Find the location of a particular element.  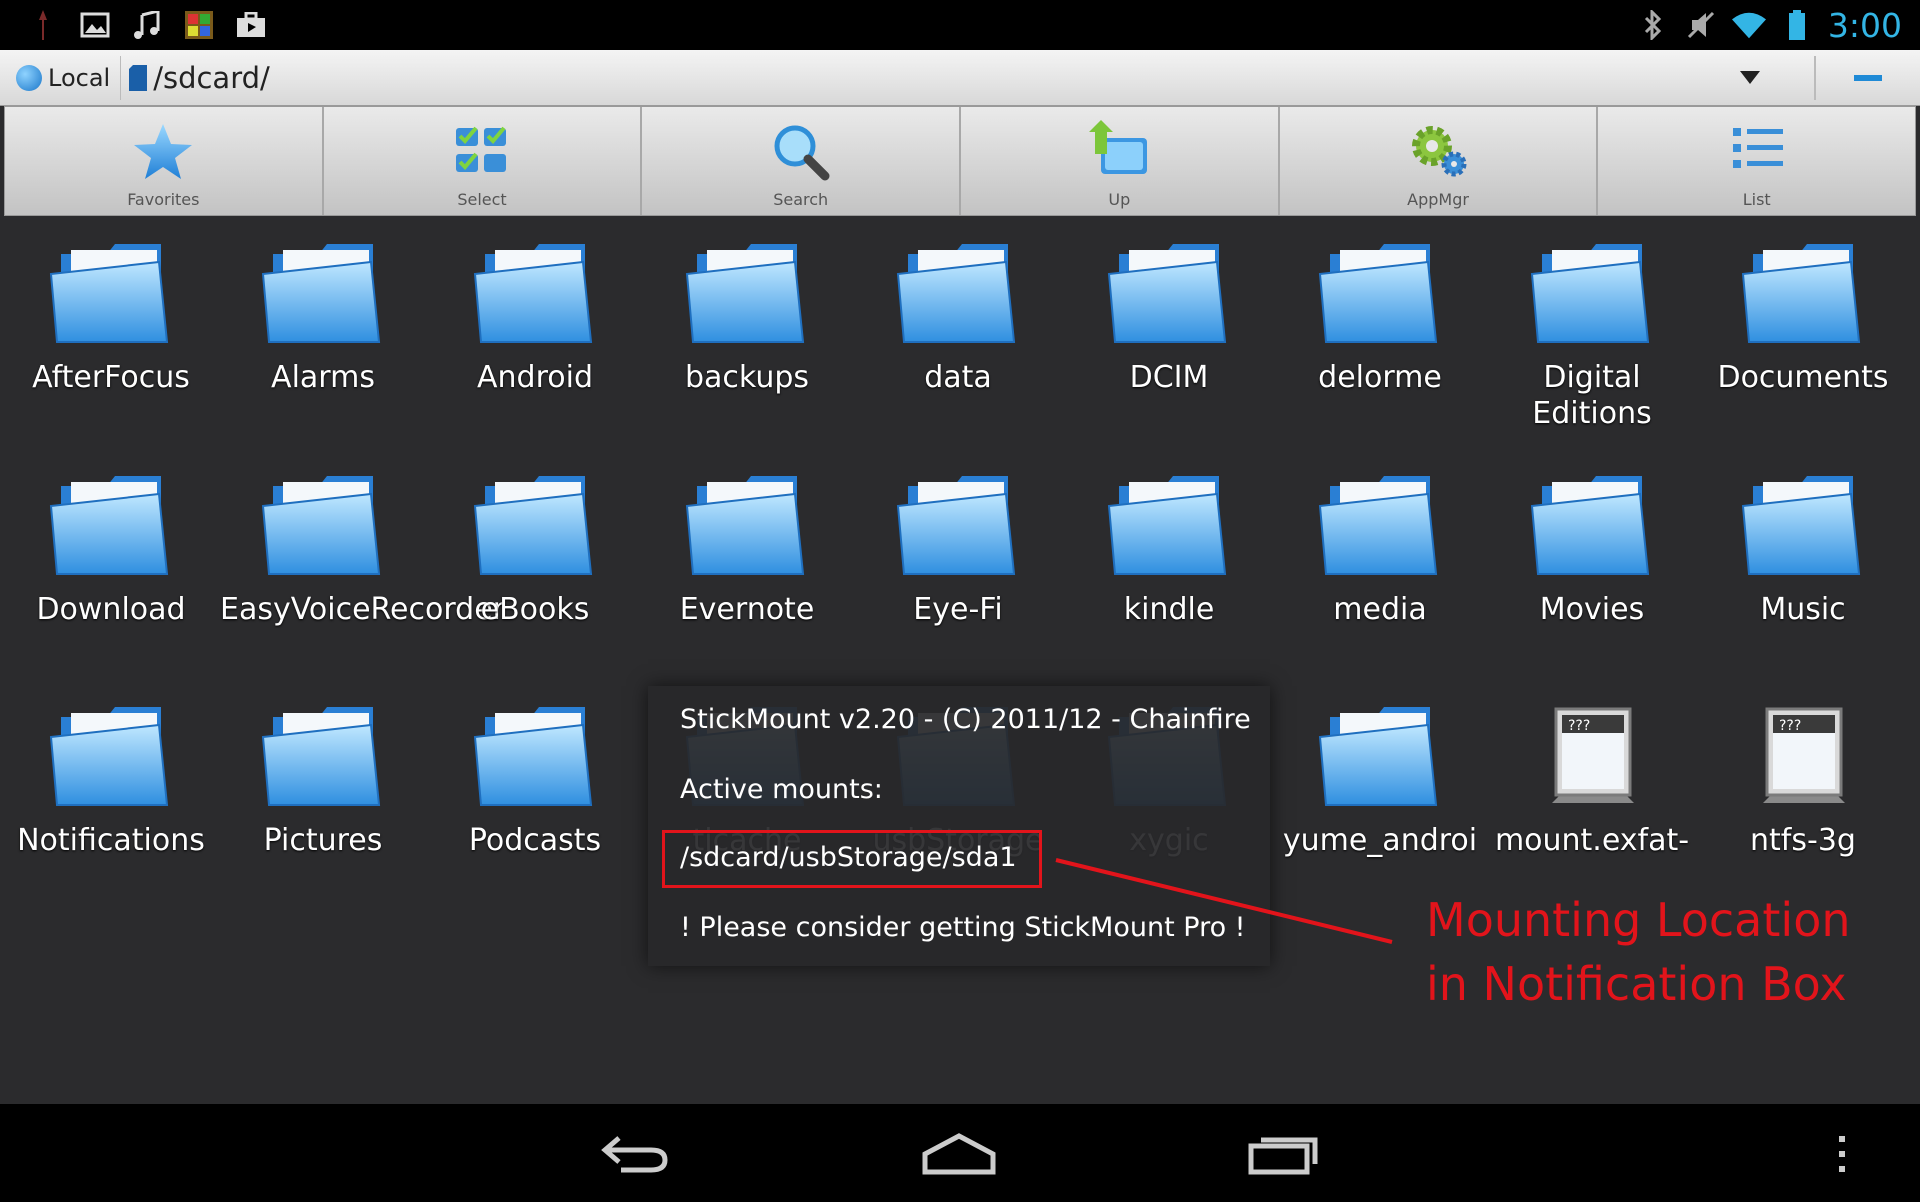

folder-item: Pictures is located at coordinates (323, 781).